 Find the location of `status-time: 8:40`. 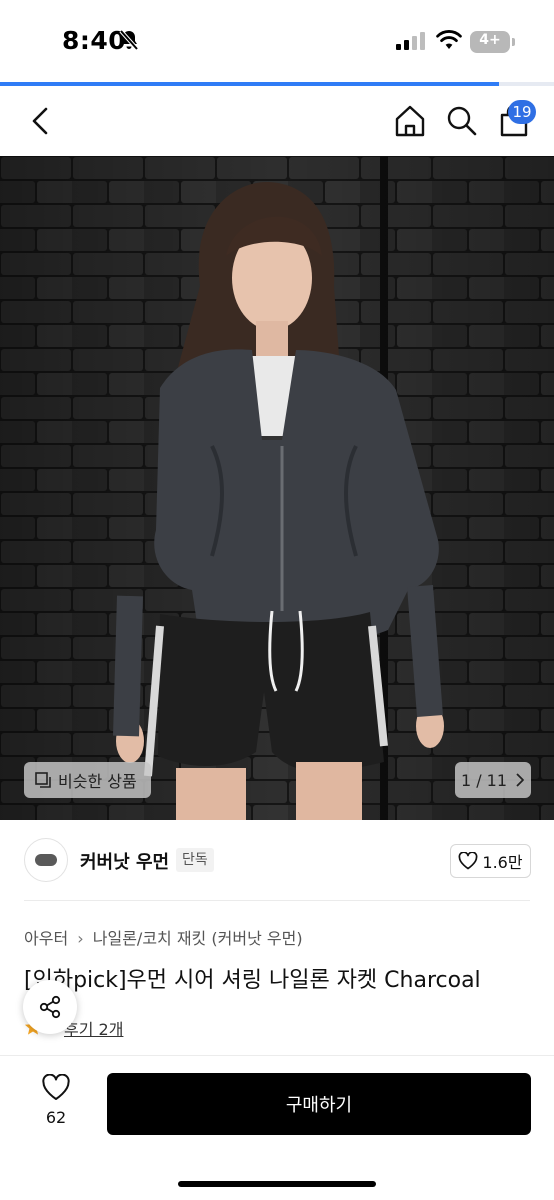

status-time: 8:40 is located at coordinates (94, 40).